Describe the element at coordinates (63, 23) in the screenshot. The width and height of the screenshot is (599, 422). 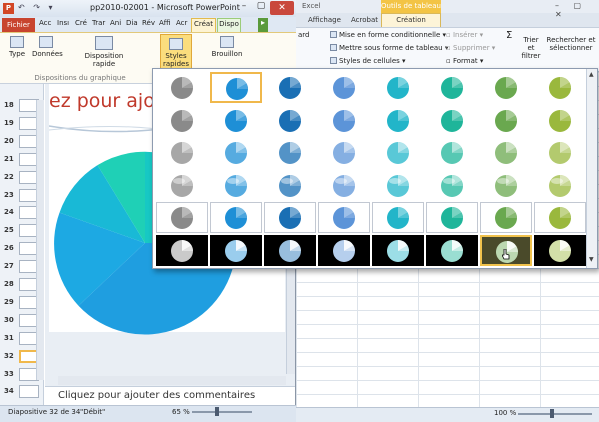
I see `tab-insert: Insı` at that location.